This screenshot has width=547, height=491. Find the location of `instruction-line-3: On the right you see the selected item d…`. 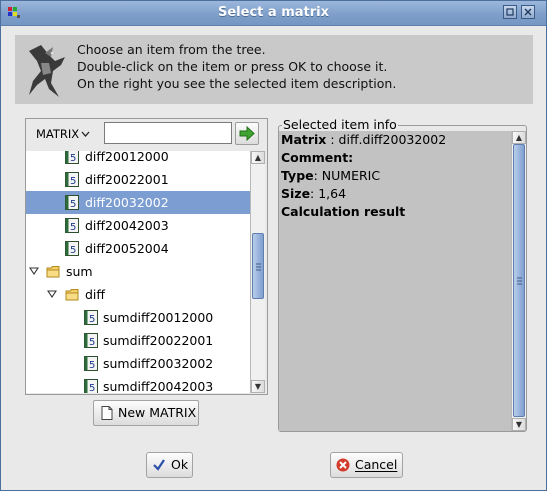

instruction-line-3: On the right you see the selected item d… is located at coordinates (237, 83).